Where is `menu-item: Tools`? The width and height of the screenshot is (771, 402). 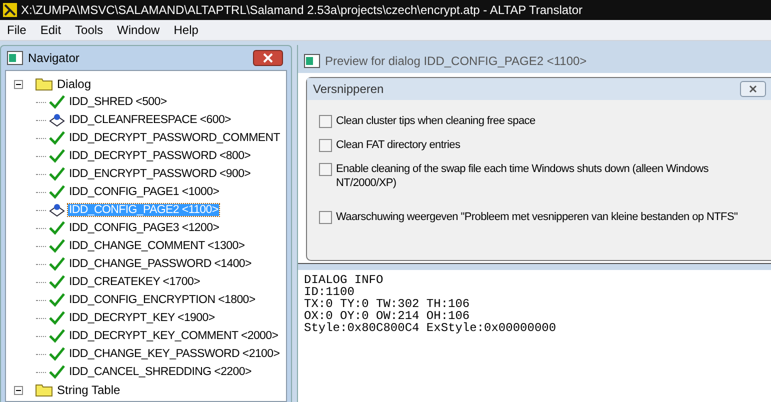
menu-item: Tools is located at coordinates (89, 30).